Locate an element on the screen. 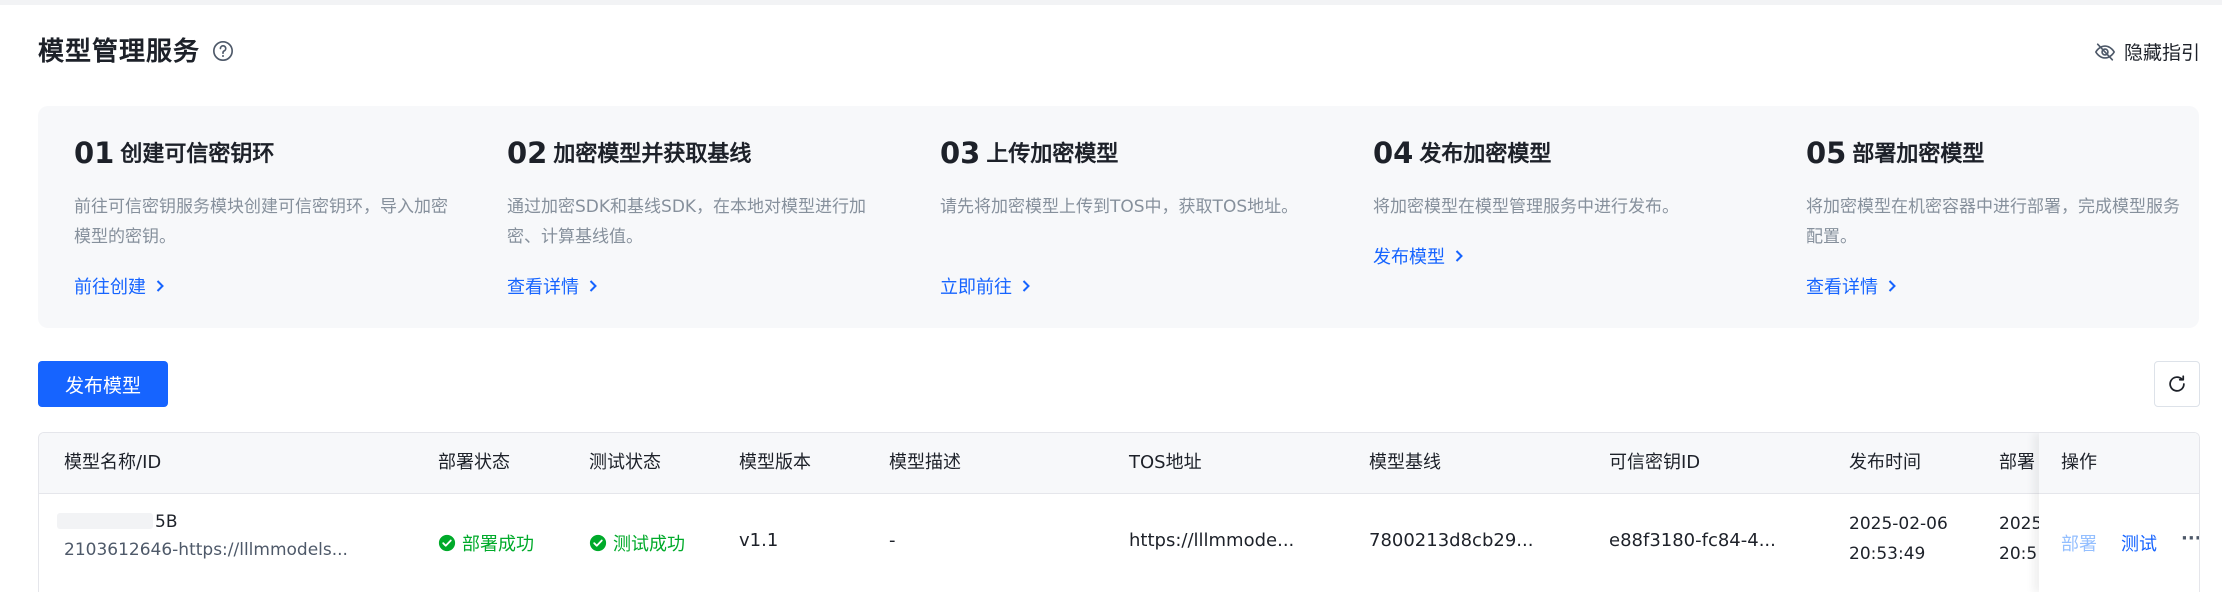 Image resolution: width=2222 pixels, height=592 pixels. guide-step-name: 发布加密模型 is located at coordinates (1485, 154).